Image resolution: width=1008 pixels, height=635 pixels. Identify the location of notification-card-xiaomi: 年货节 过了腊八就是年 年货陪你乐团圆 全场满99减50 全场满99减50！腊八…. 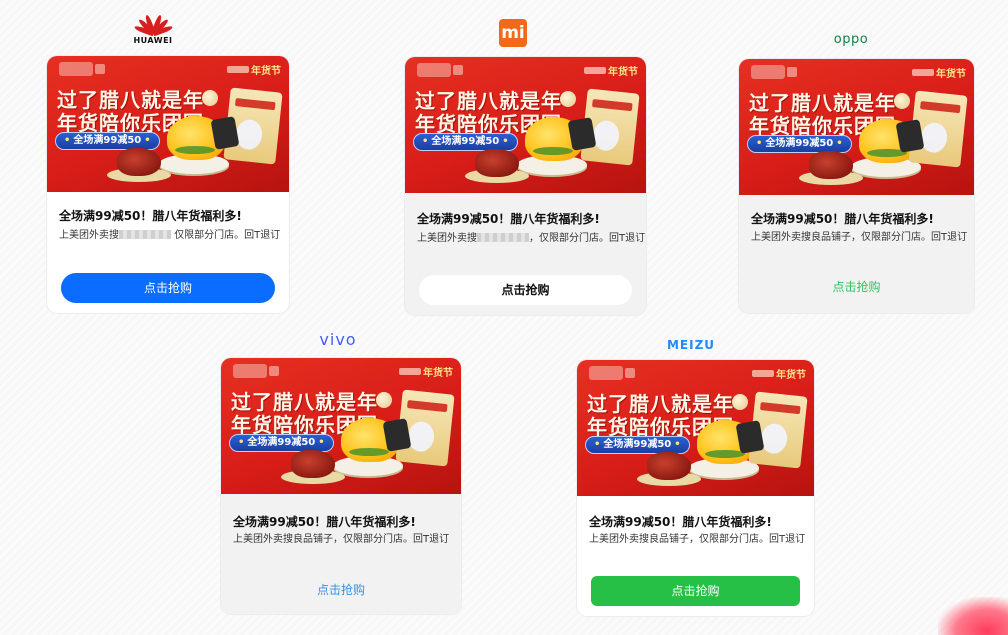
(525, 186).